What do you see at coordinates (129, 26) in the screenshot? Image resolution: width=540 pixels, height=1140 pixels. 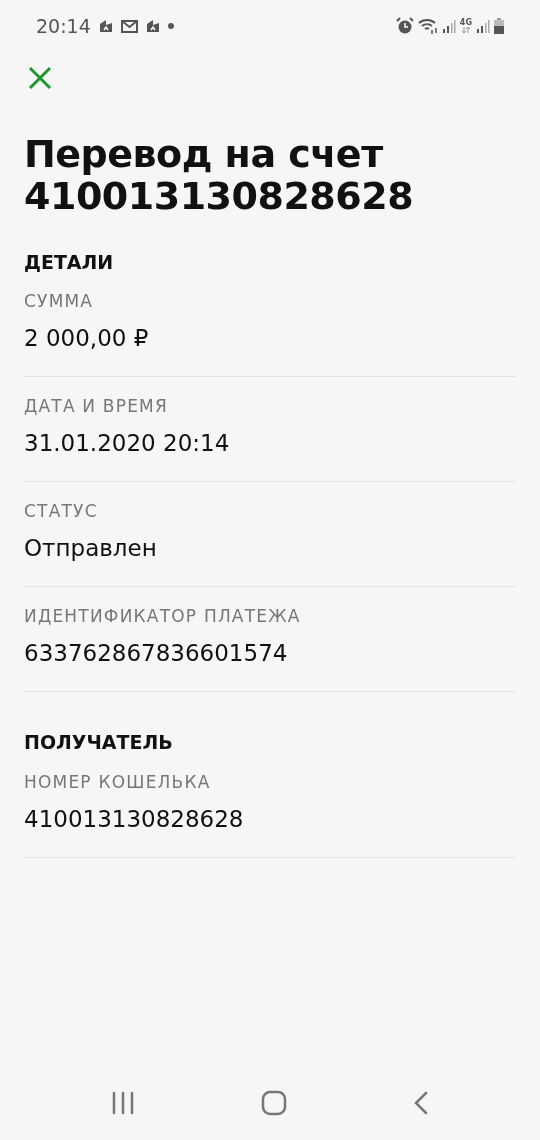 I see `mail-icon` at bounding box center [129, 26].